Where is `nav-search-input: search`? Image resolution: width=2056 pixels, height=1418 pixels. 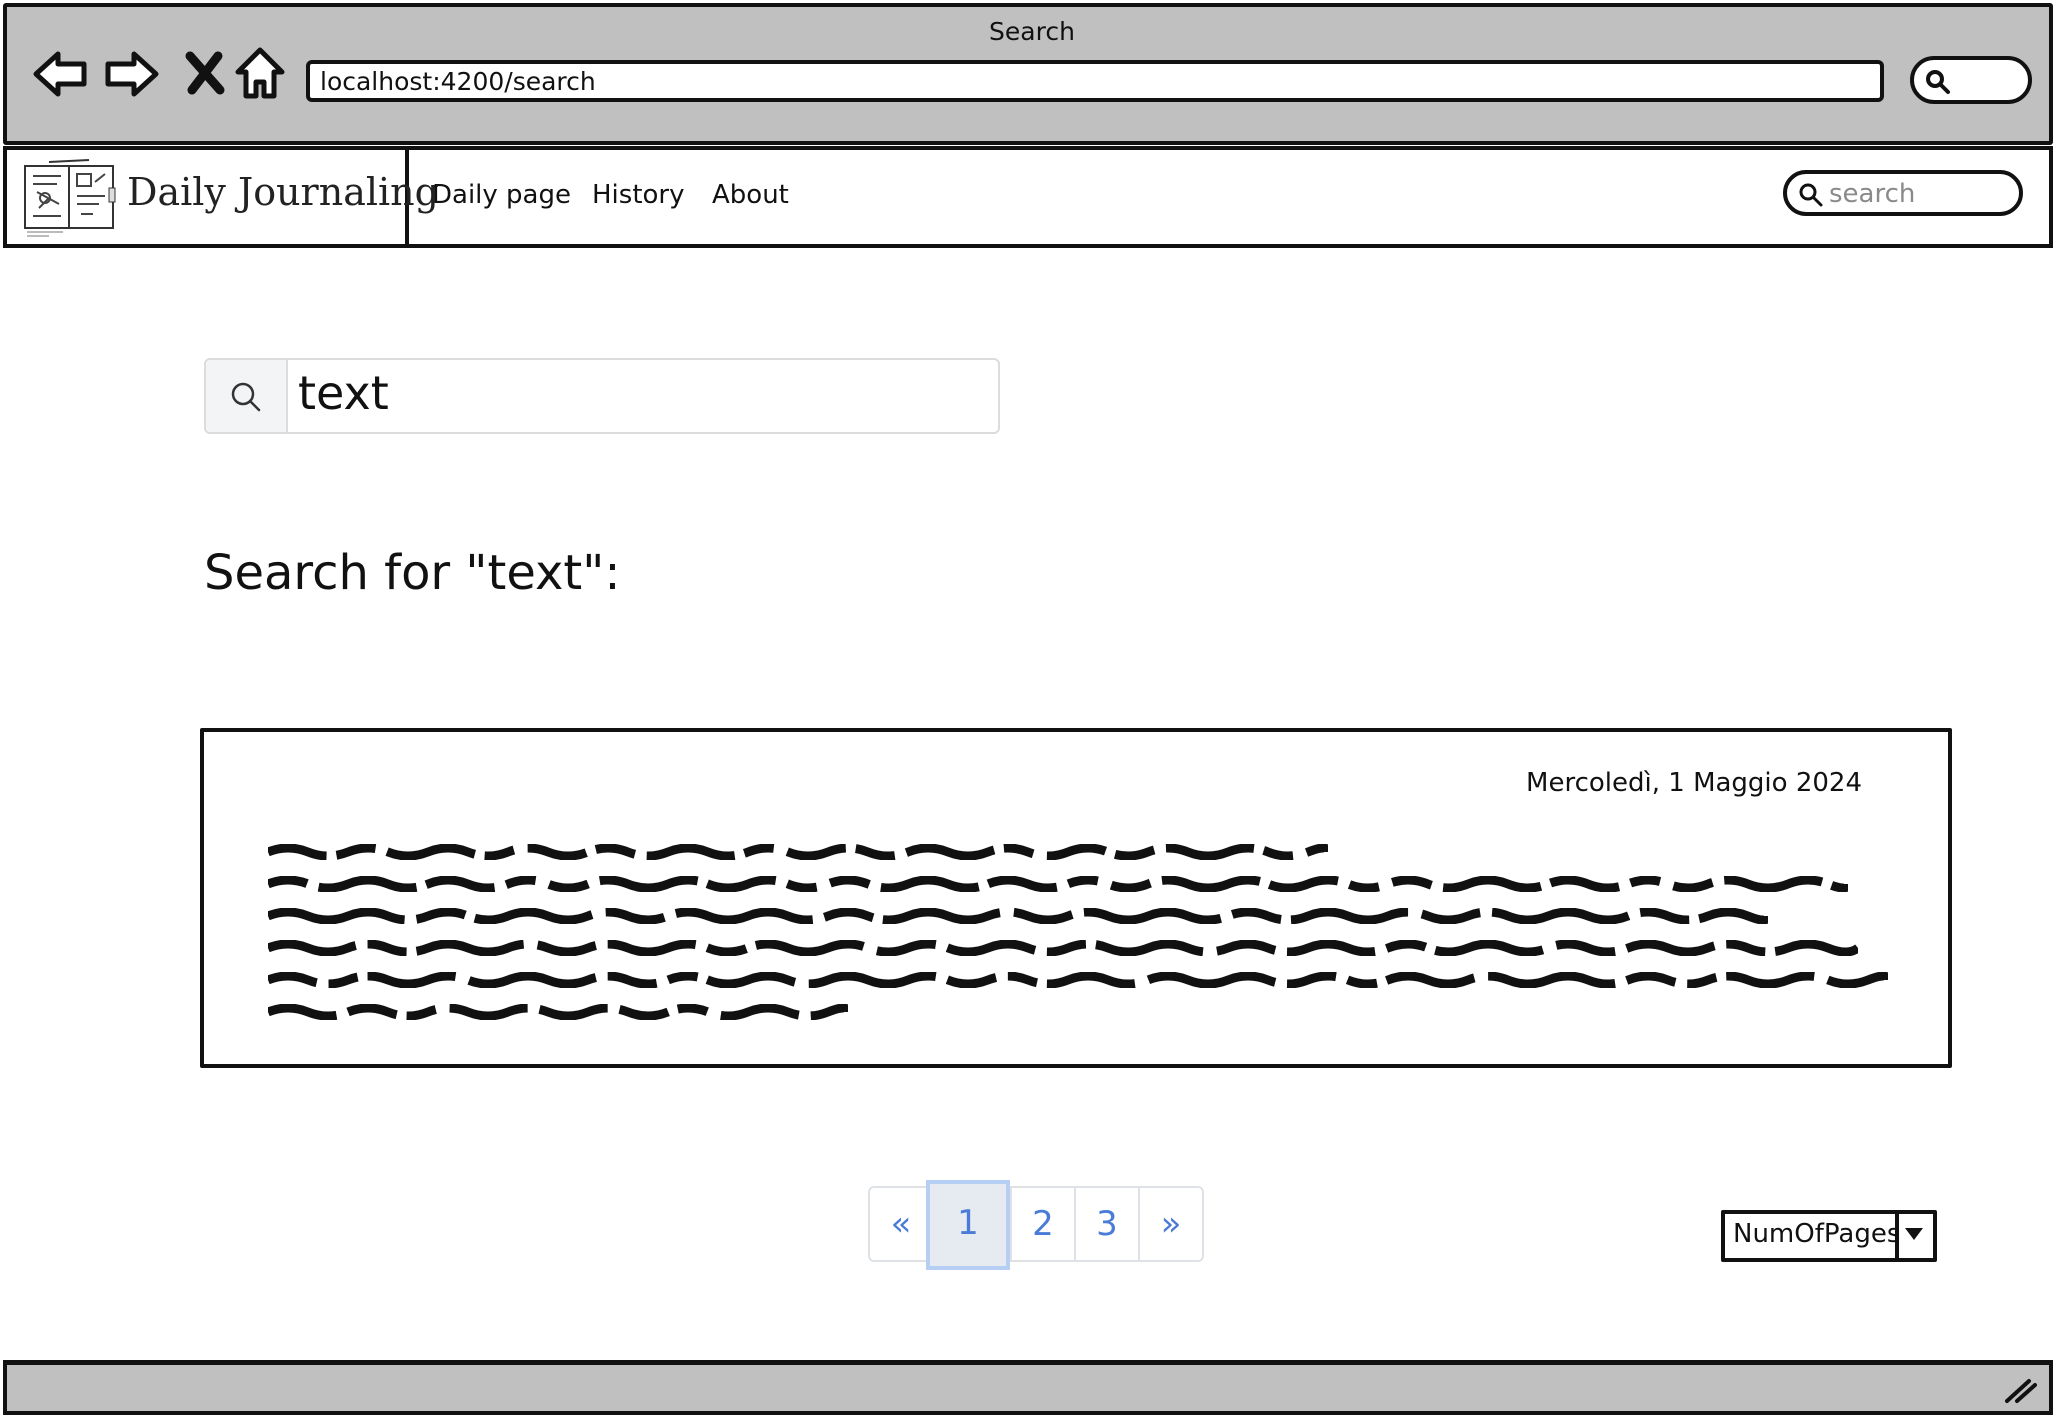 nav-search-input: search is located at coordinates (1903, 193).